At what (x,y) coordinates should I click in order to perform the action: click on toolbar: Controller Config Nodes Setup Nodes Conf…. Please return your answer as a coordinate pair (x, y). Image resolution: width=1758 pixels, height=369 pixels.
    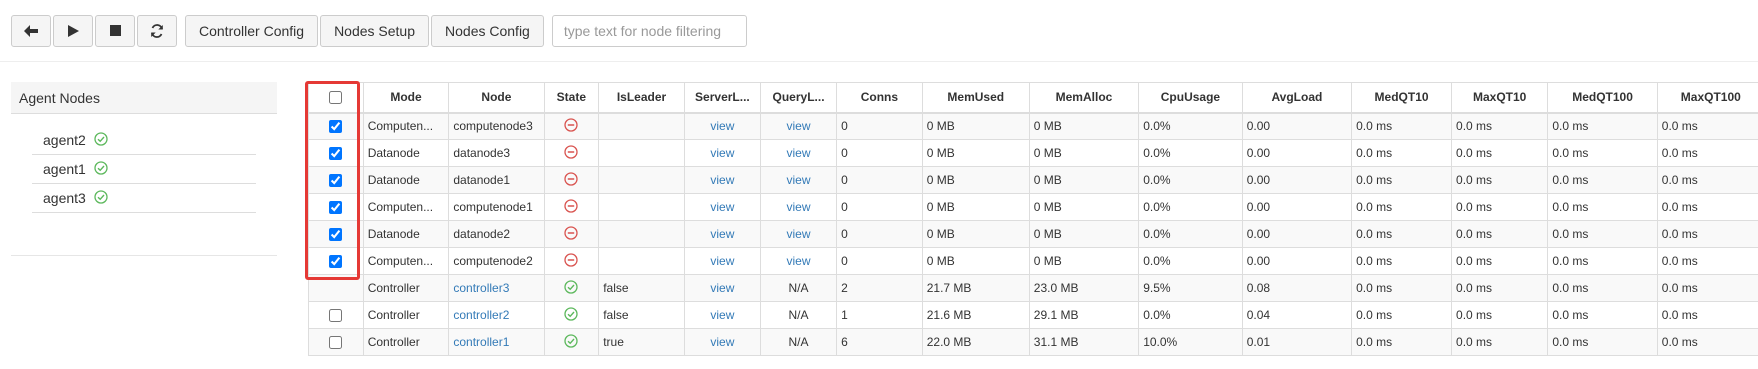
    Looking at the image, I should click on (379, 30).